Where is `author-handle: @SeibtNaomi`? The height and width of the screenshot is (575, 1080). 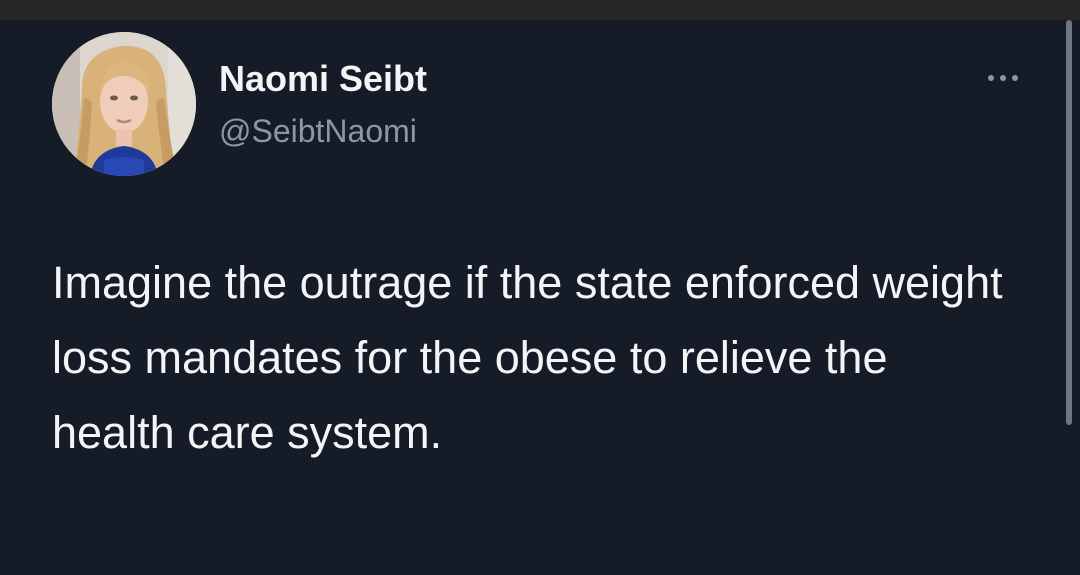 author-handle: @SeibtNaomi is located at coordinates (318, 131).